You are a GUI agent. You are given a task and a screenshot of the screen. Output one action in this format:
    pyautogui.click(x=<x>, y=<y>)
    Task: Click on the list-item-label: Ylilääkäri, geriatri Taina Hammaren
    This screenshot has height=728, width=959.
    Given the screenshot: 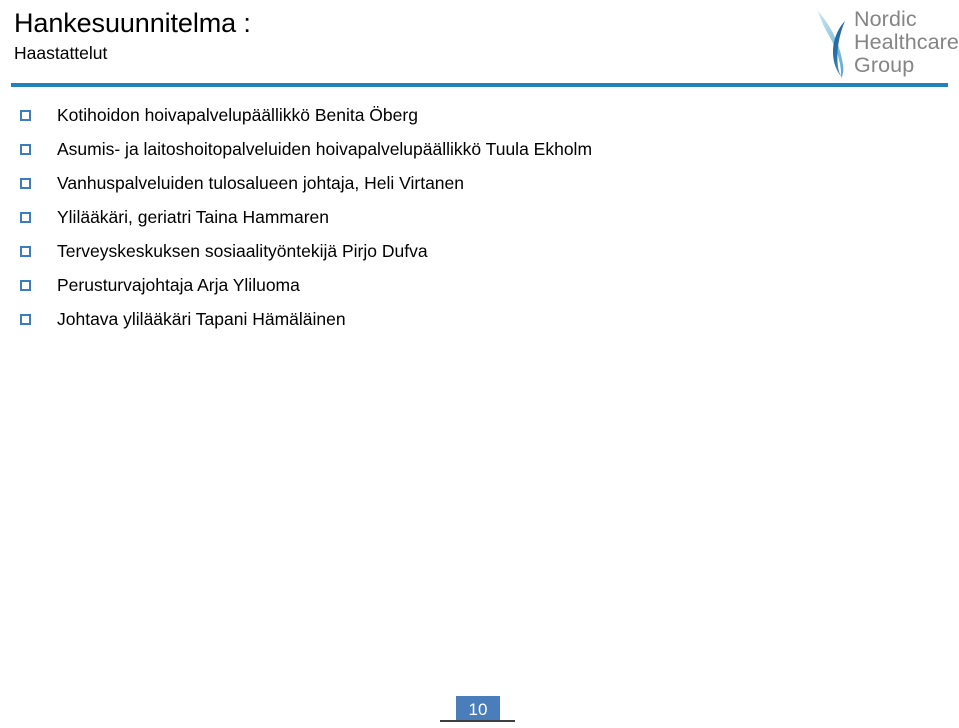 What is the action you would take?
    pyautogui.click(x=193, y=216)
    